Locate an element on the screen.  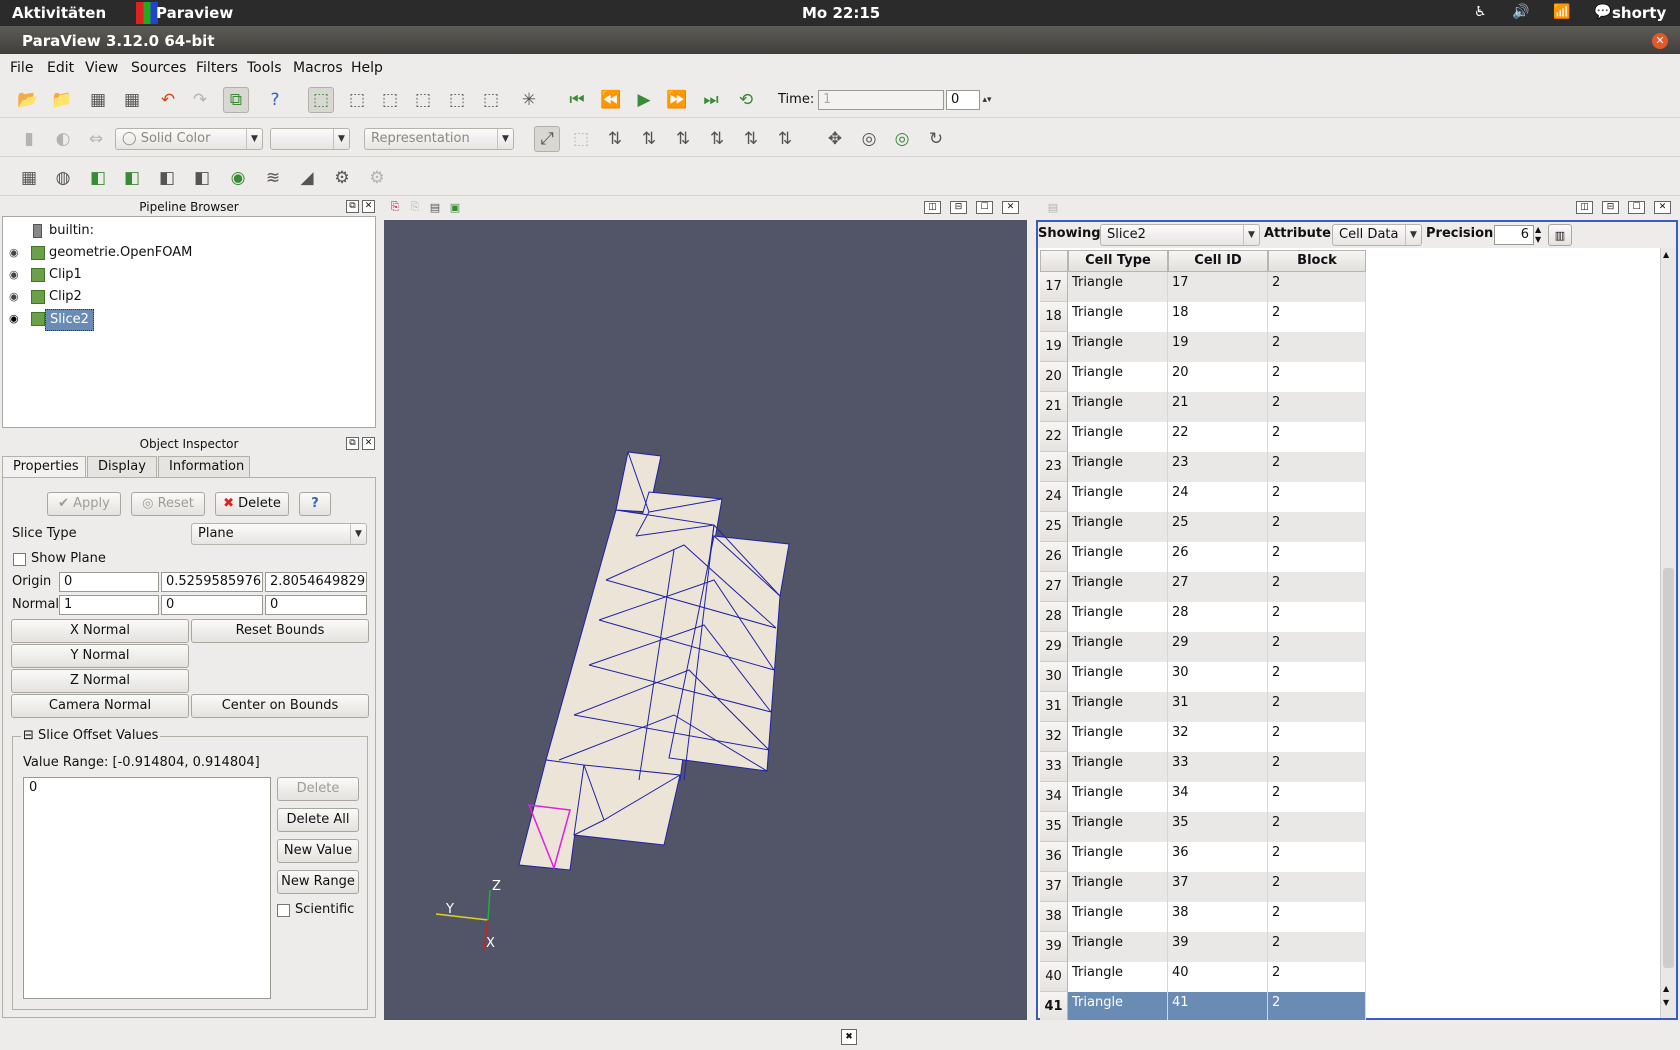
row-number-cell: 32 is located at coordinates (1054, 737).